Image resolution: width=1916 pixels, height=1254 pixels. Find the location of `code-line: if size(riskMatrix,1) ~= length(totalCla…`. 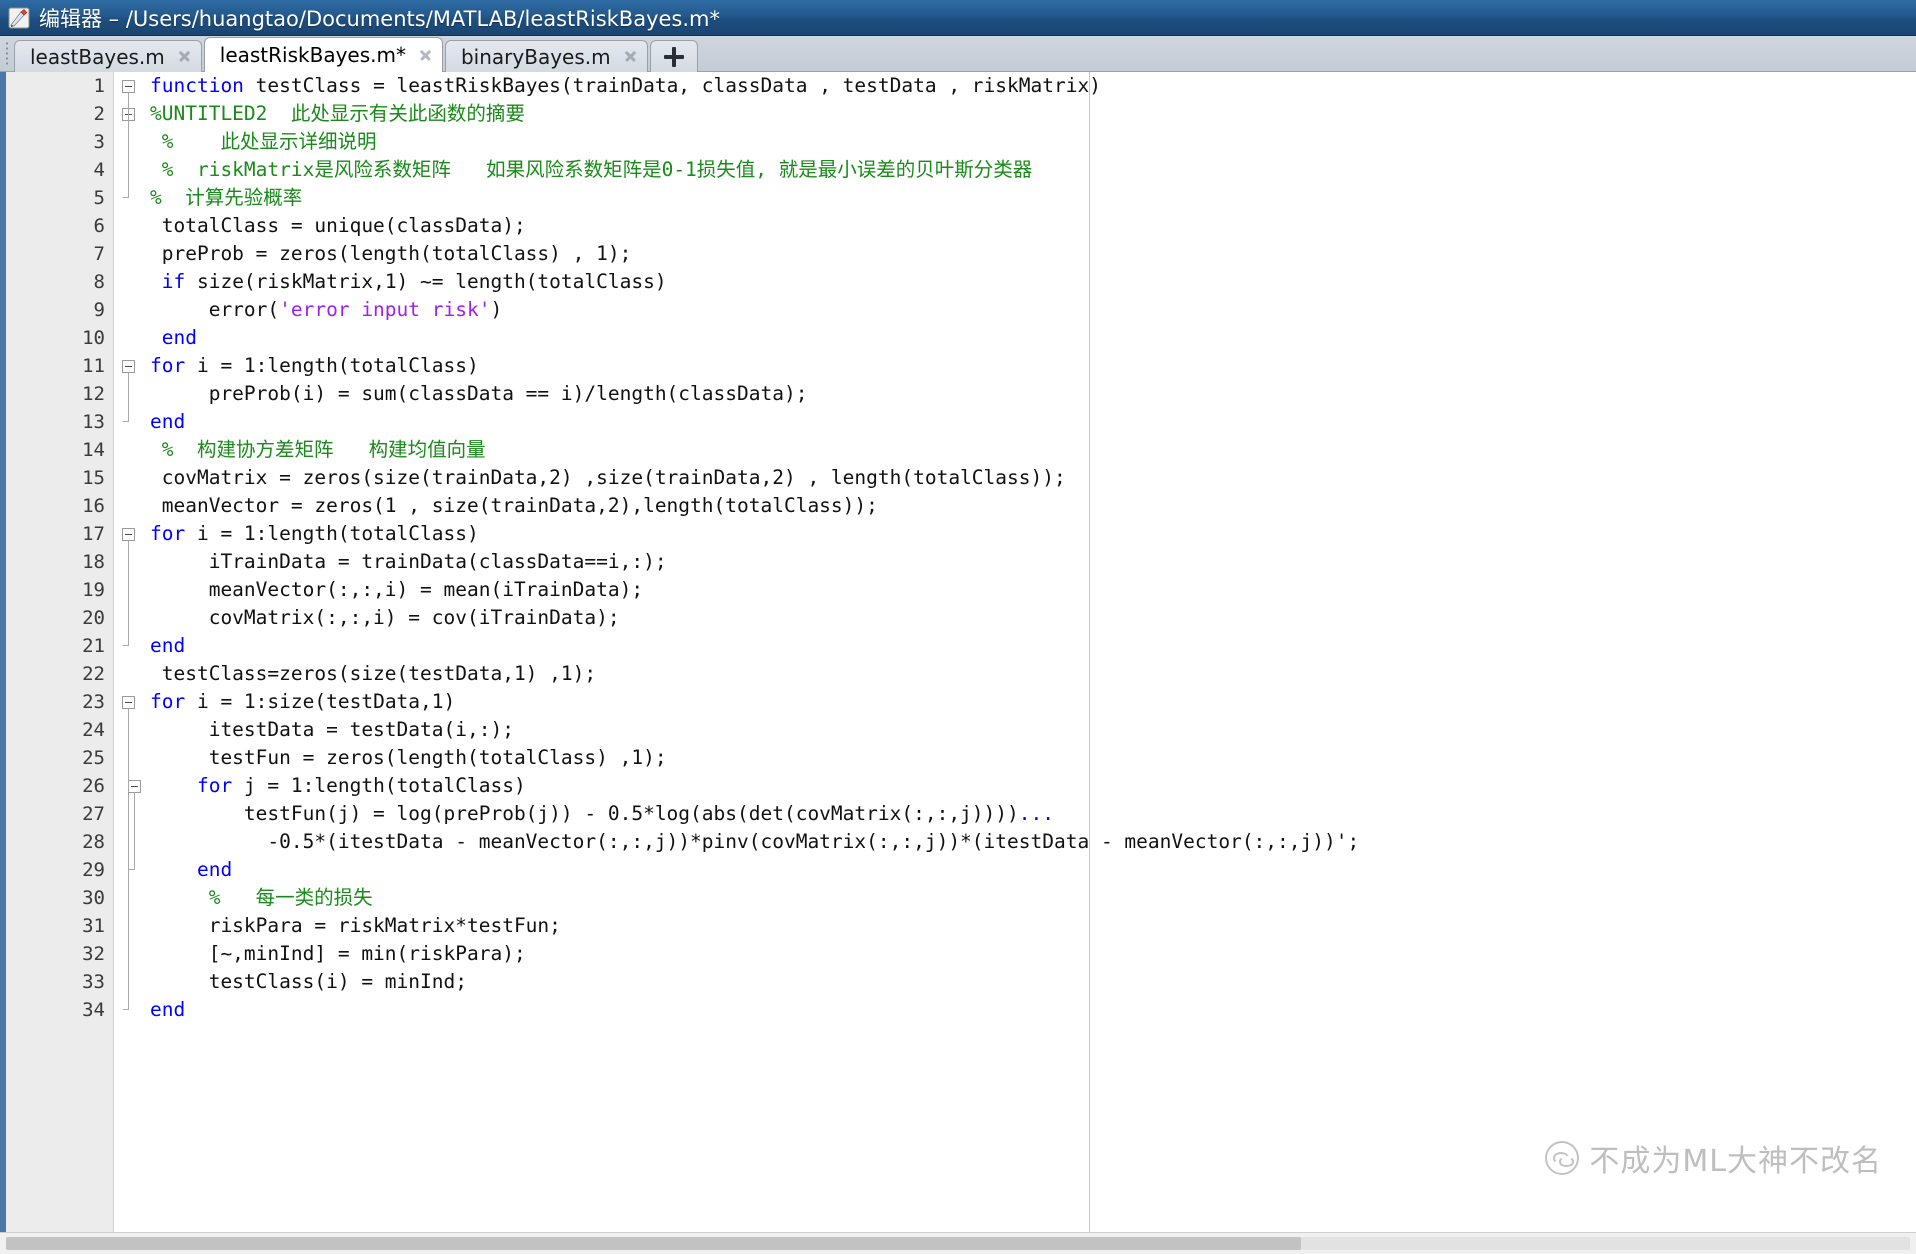

code-line: if size(riskMatrix,1) ~= length(totalCla… is located at coordinates (1030, 282).